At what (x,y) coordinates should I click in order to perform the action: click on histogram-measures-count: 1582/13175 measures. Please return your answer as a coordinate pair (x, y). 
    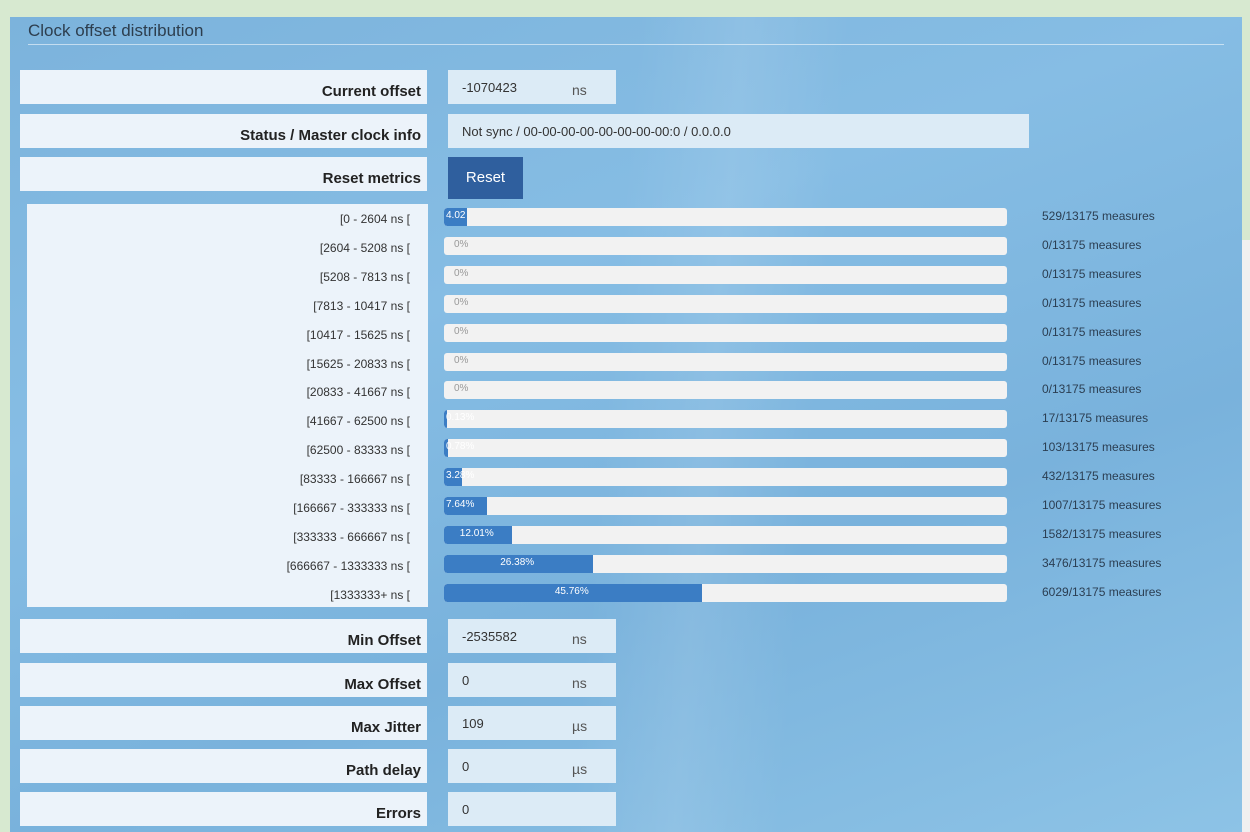
    Looking at the image, I should click on (1102, 533).